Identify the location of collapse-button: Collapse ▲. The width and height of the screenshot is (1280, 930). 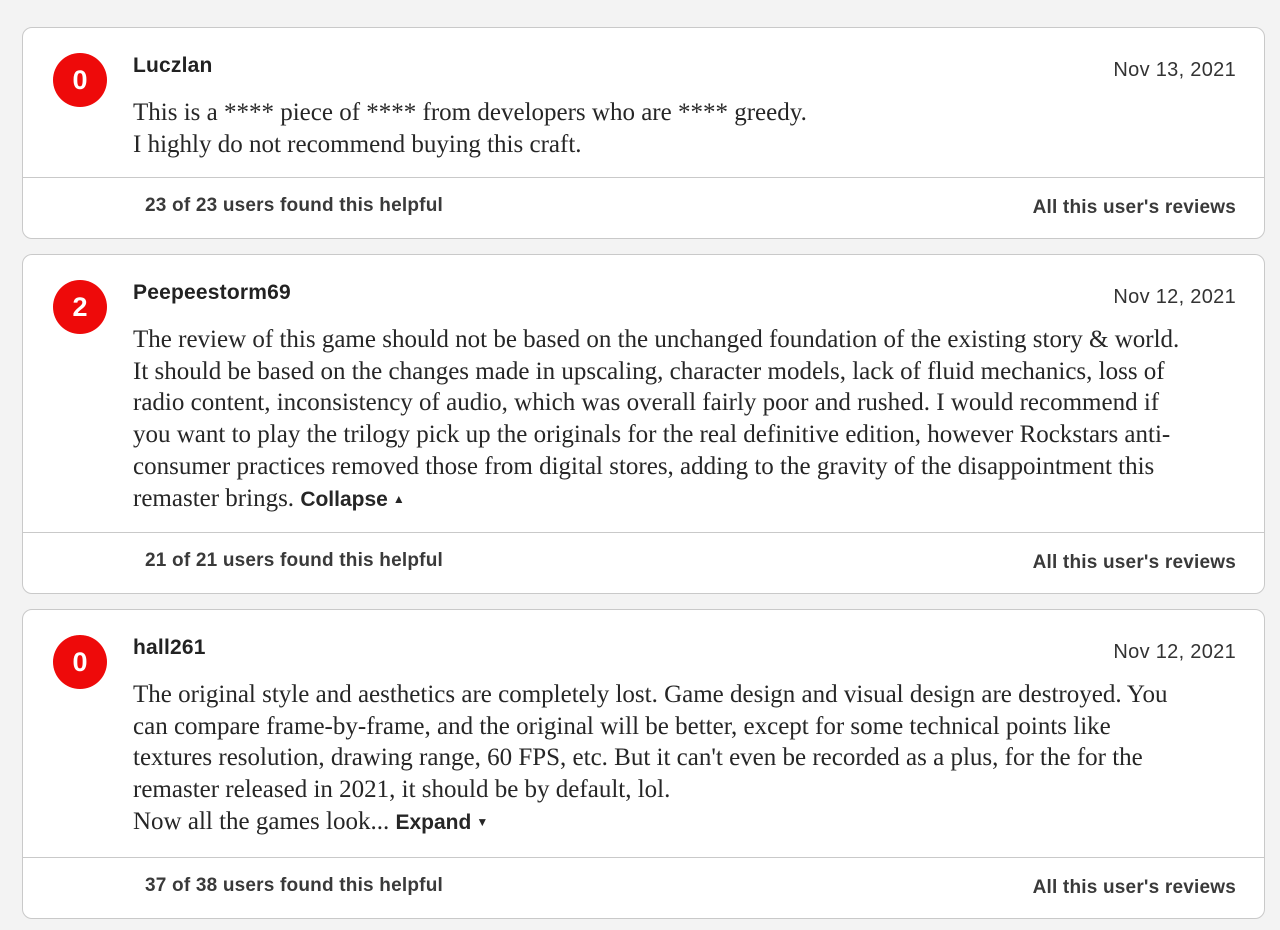
(352, 499).